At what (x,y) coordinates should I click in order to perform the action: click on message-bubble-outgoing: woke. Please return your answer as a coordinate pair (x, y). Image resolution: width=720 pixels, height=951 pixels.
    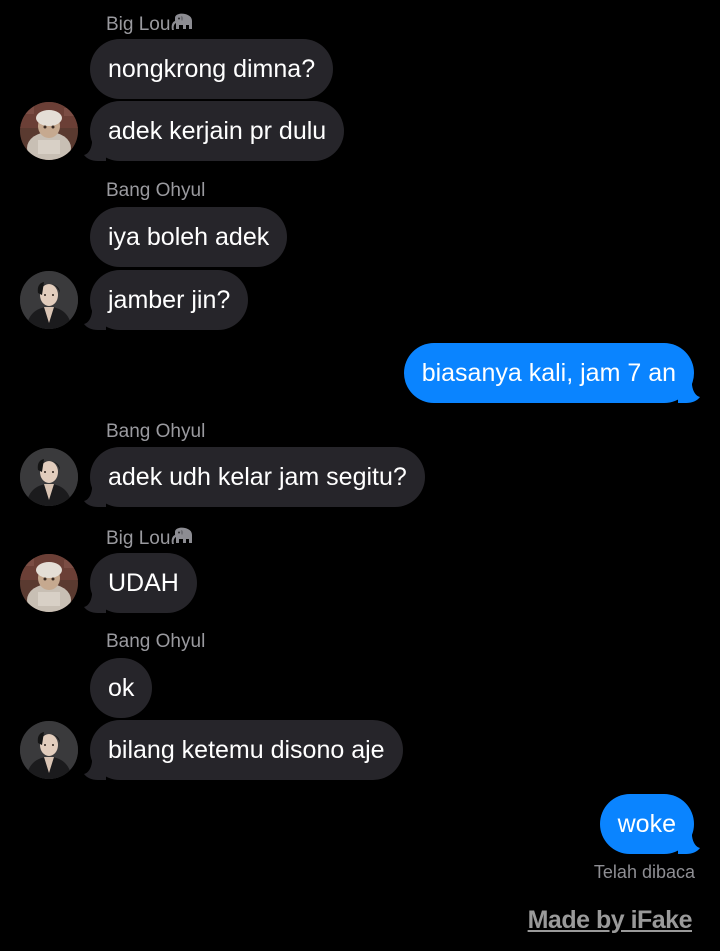
    Looking at the image, I should click on (646, 824).